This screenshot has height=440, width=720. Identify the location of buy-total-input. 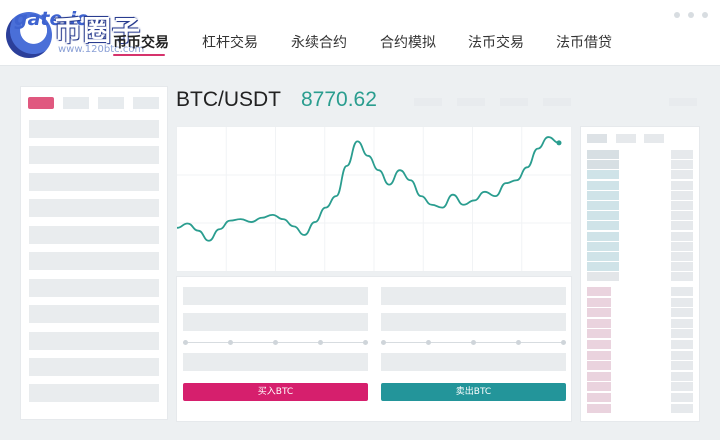
(275, 362).